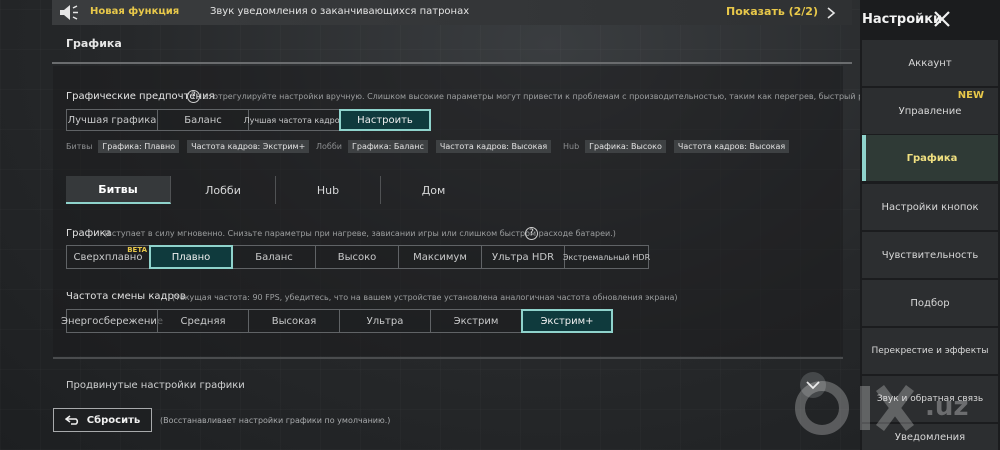 The image size is (1000, 450). I want to click on tab-lobby: Лобби, so click(223, 190).